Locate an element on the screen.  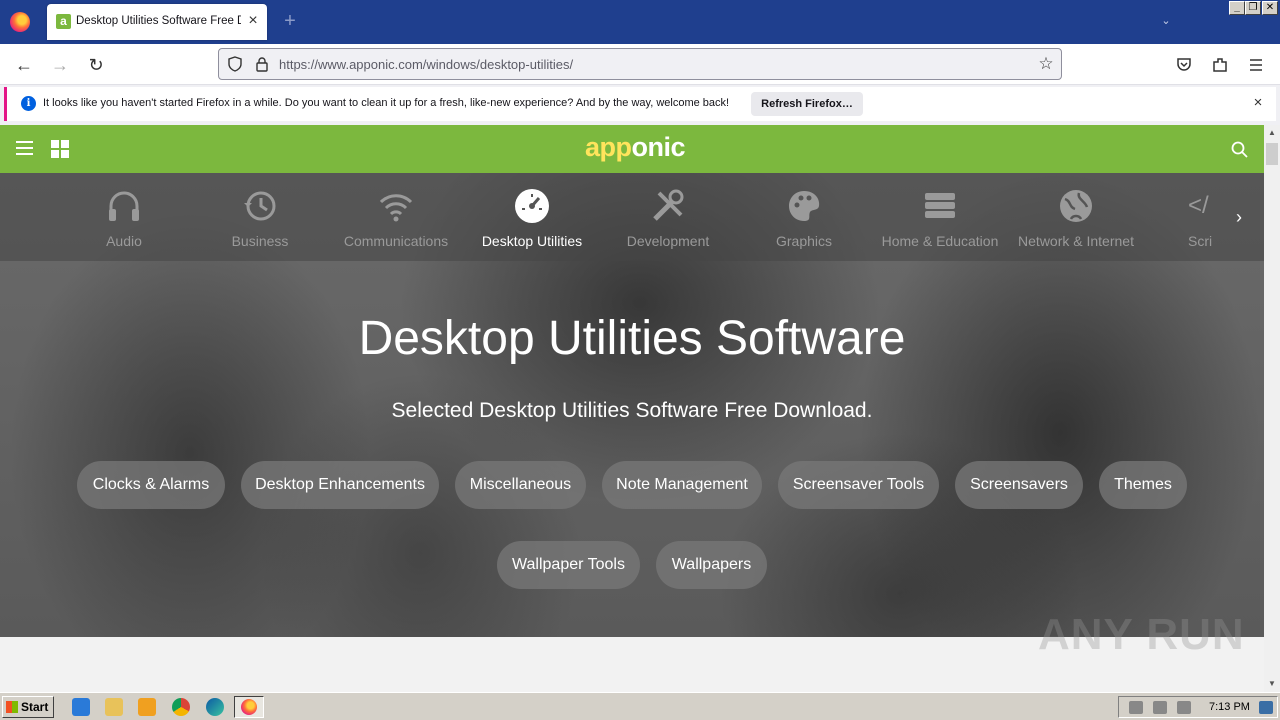
headphones-icon is located at coordinates (124, 206).